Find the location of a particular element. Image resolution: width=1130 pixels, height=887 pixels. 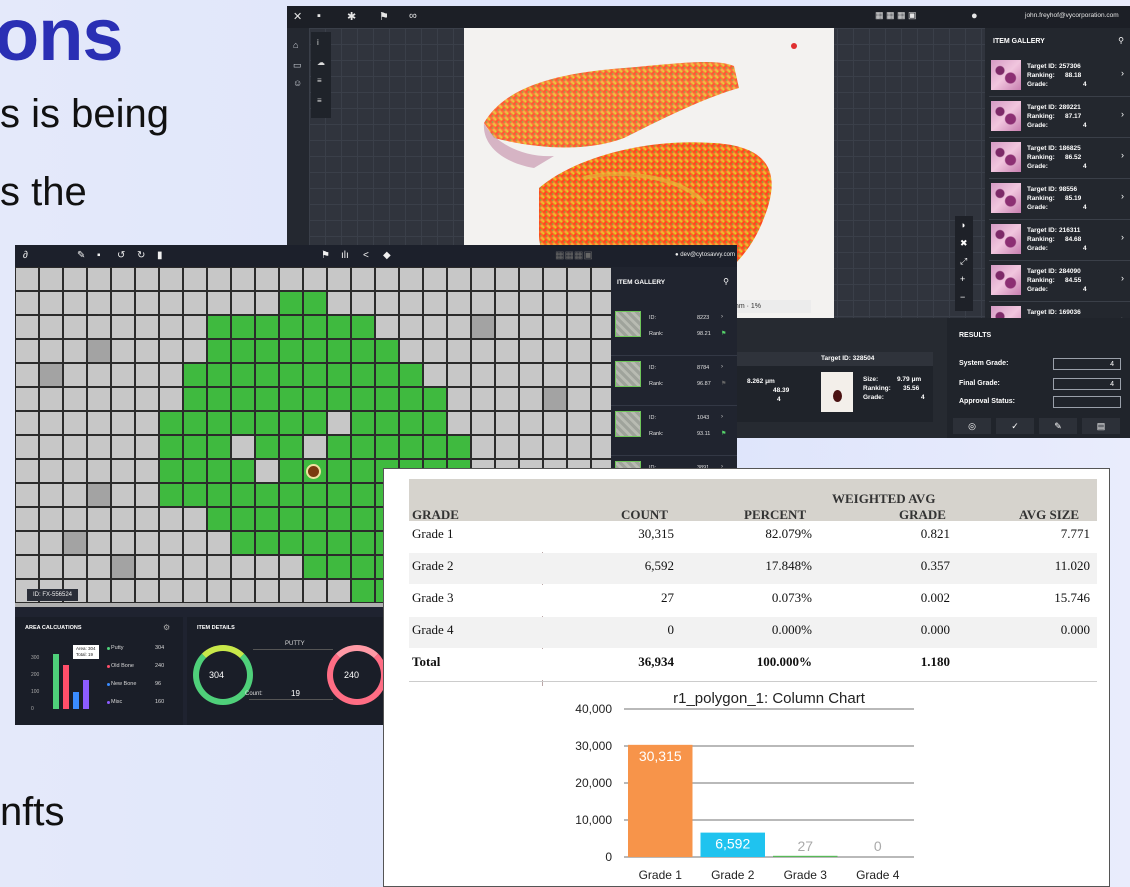

area-bar is located at coordinates (86, 694).